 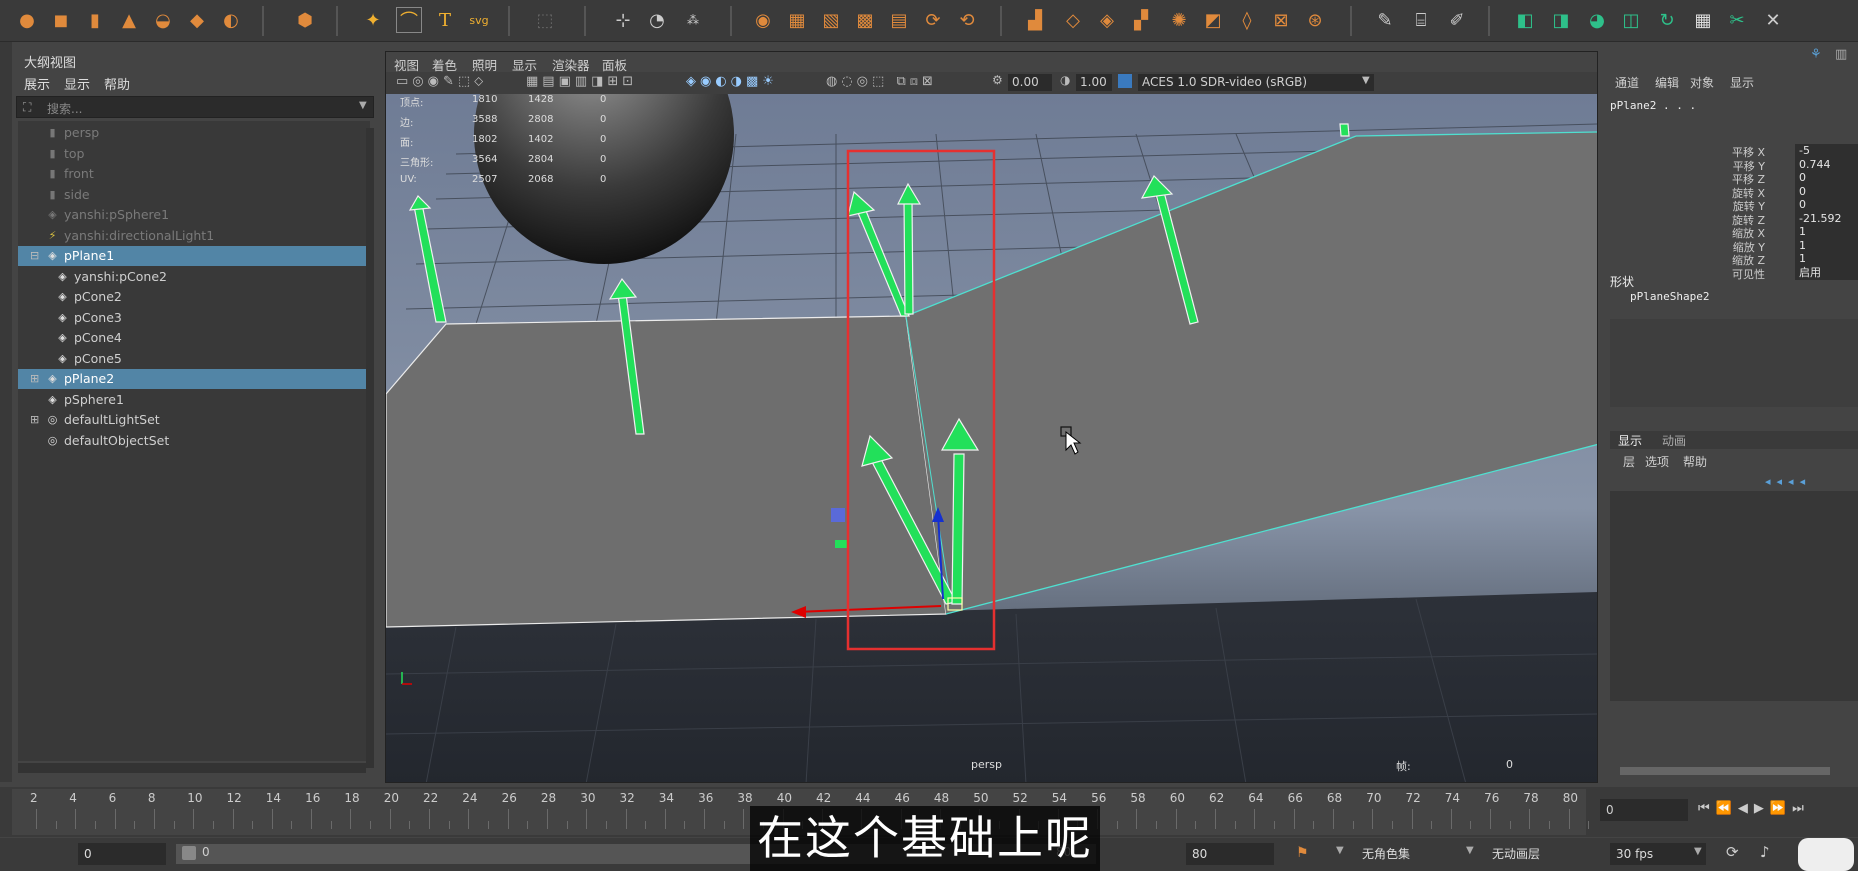 I want to click on cylinder-icon: ▮, so click(x=95, y=20).